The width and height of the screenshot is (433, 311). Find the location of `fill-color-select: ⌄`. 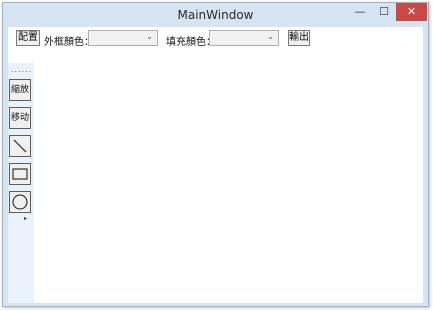

fill-color-select: ⌄ is located at coordinates (244, 38).